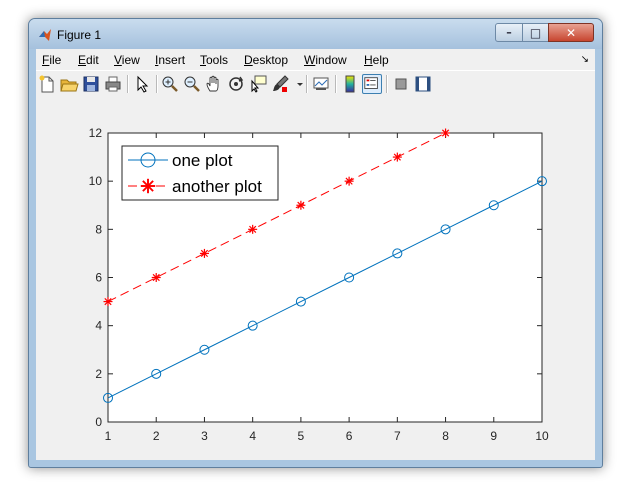 The width and height of the screenshot is (630, 495). What do you see at coordinates (98, 422) in the screenshot?
I see `y-tick-label: 0` at bounding box center [98, 422].